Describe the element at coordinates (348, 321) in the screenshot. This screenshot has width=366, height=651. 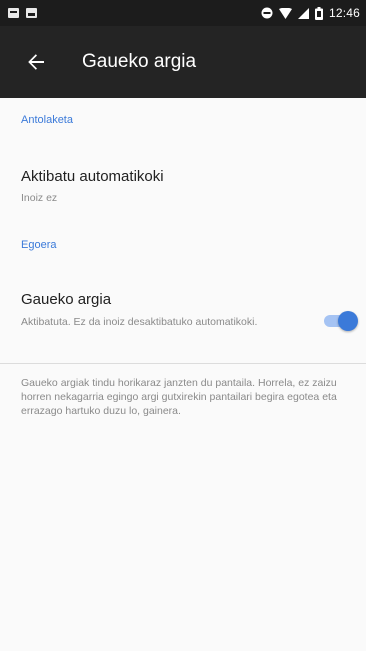
I see `switch-thumb` at that location.